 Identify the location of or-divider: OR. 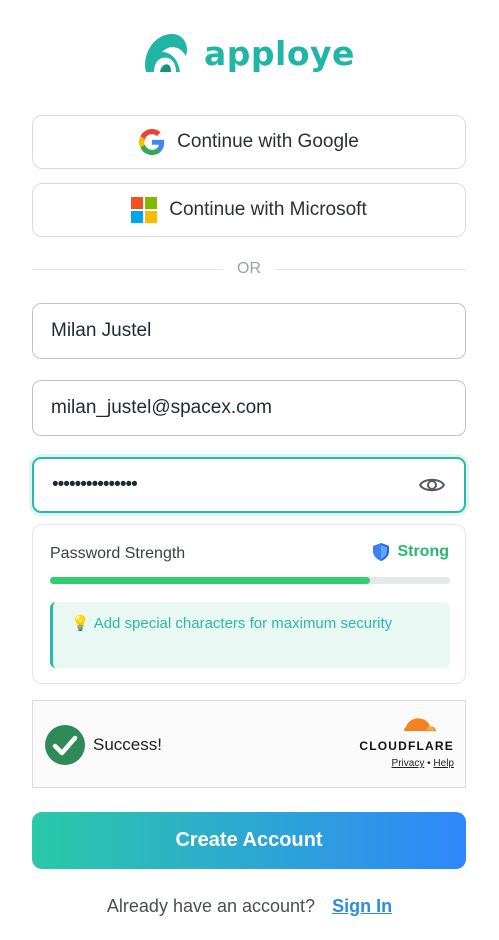
(249, 269).